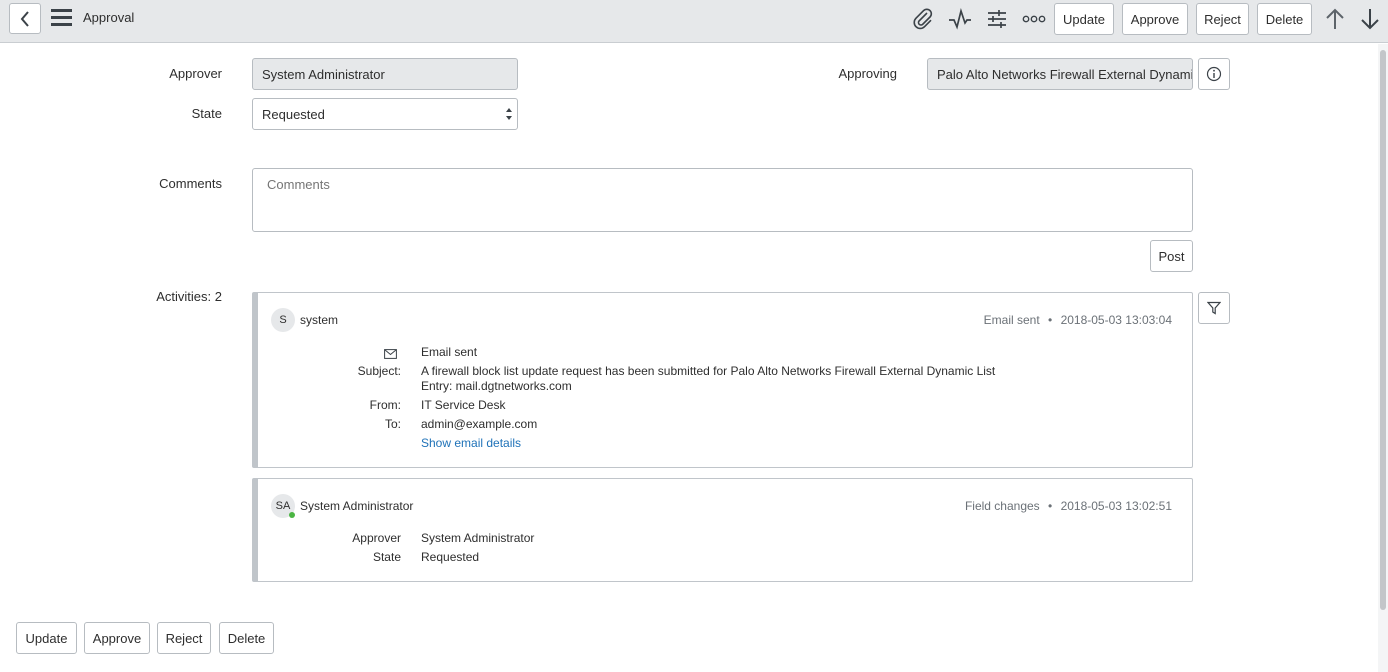 The image size is (1388, 672). What do you see at coordinates (190, 183) in the screenshot?
I see `comments-label: Comments` at bounding box center [190, 183].